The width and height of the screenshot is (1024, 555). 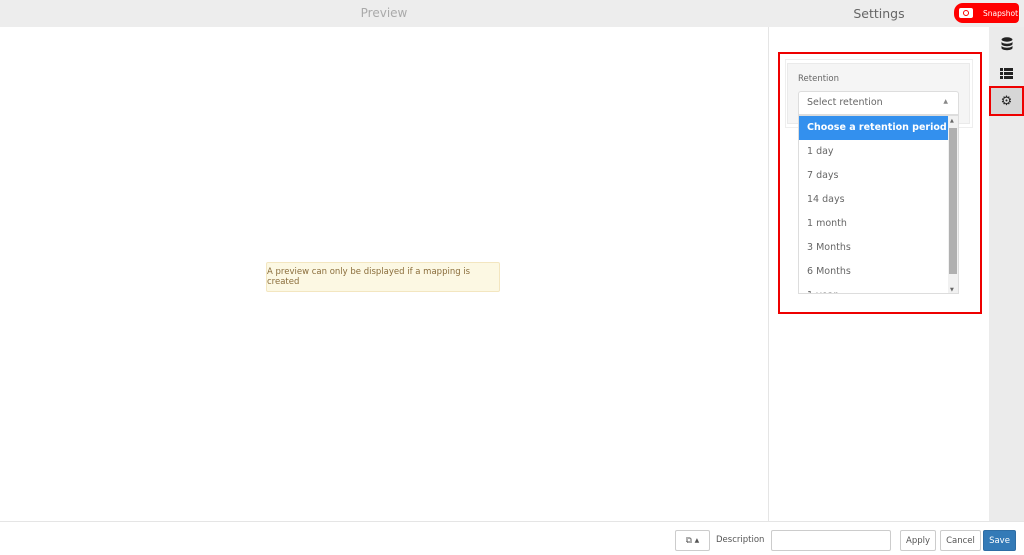 I want to click on select-value: Select retention, so click(x=845, y=102).